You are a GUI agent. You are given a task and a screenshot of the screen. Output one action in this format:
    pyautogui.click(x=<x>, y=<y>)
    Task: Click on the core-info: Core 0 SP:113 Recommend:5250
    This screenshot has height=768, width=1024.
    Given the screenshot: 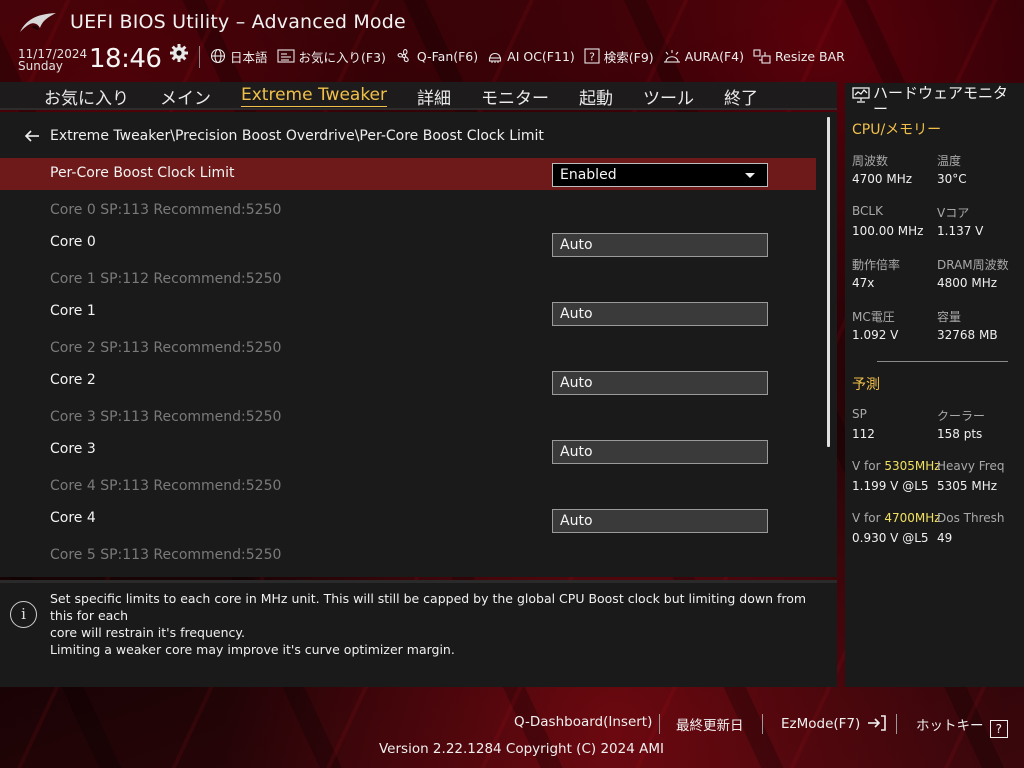 What is the action you would take?
    pyautogui.click(x=166, y=210)
    